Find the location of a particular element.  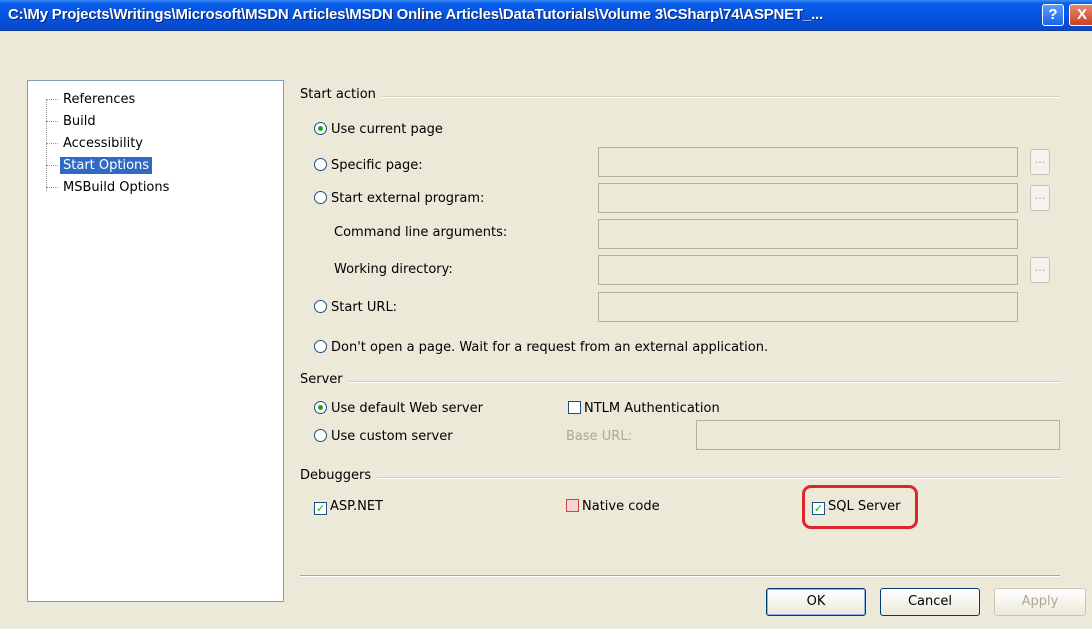

ntlm-authentication-label: NTLM Authentication is located at coordinates (652, 408).